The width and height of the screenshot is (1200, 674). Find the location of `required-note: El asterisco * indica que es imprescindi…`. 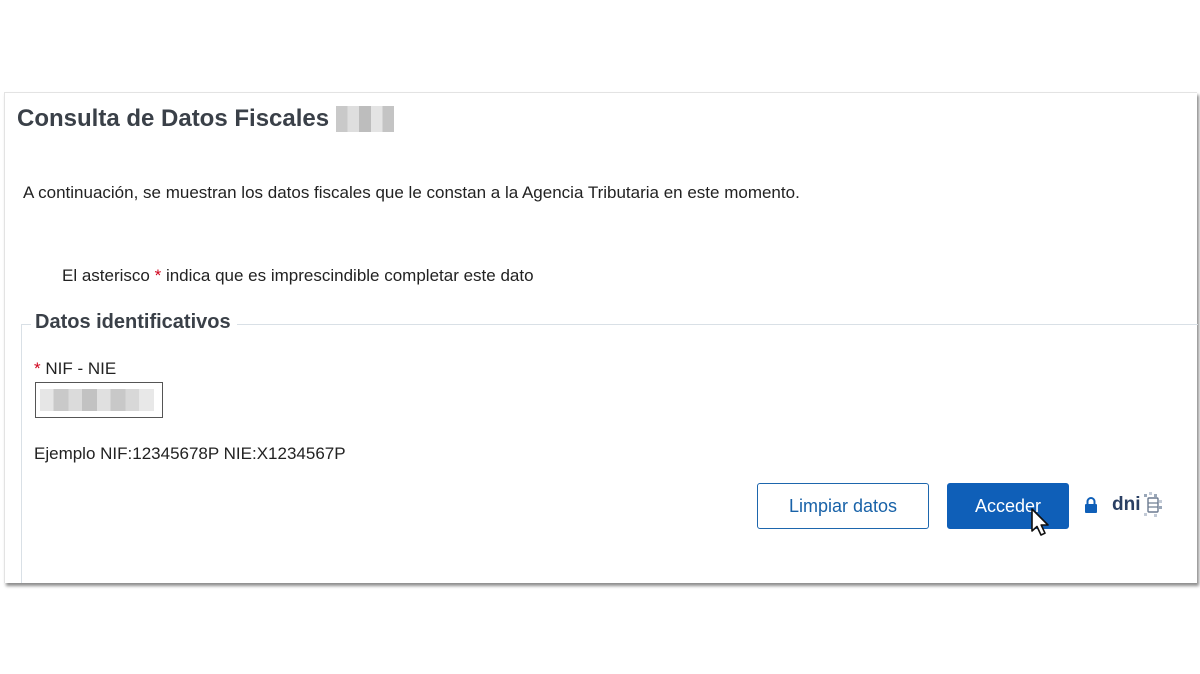

required-note: El asterisco * indica que es imprescindi… is located at coordinates (298, 276).